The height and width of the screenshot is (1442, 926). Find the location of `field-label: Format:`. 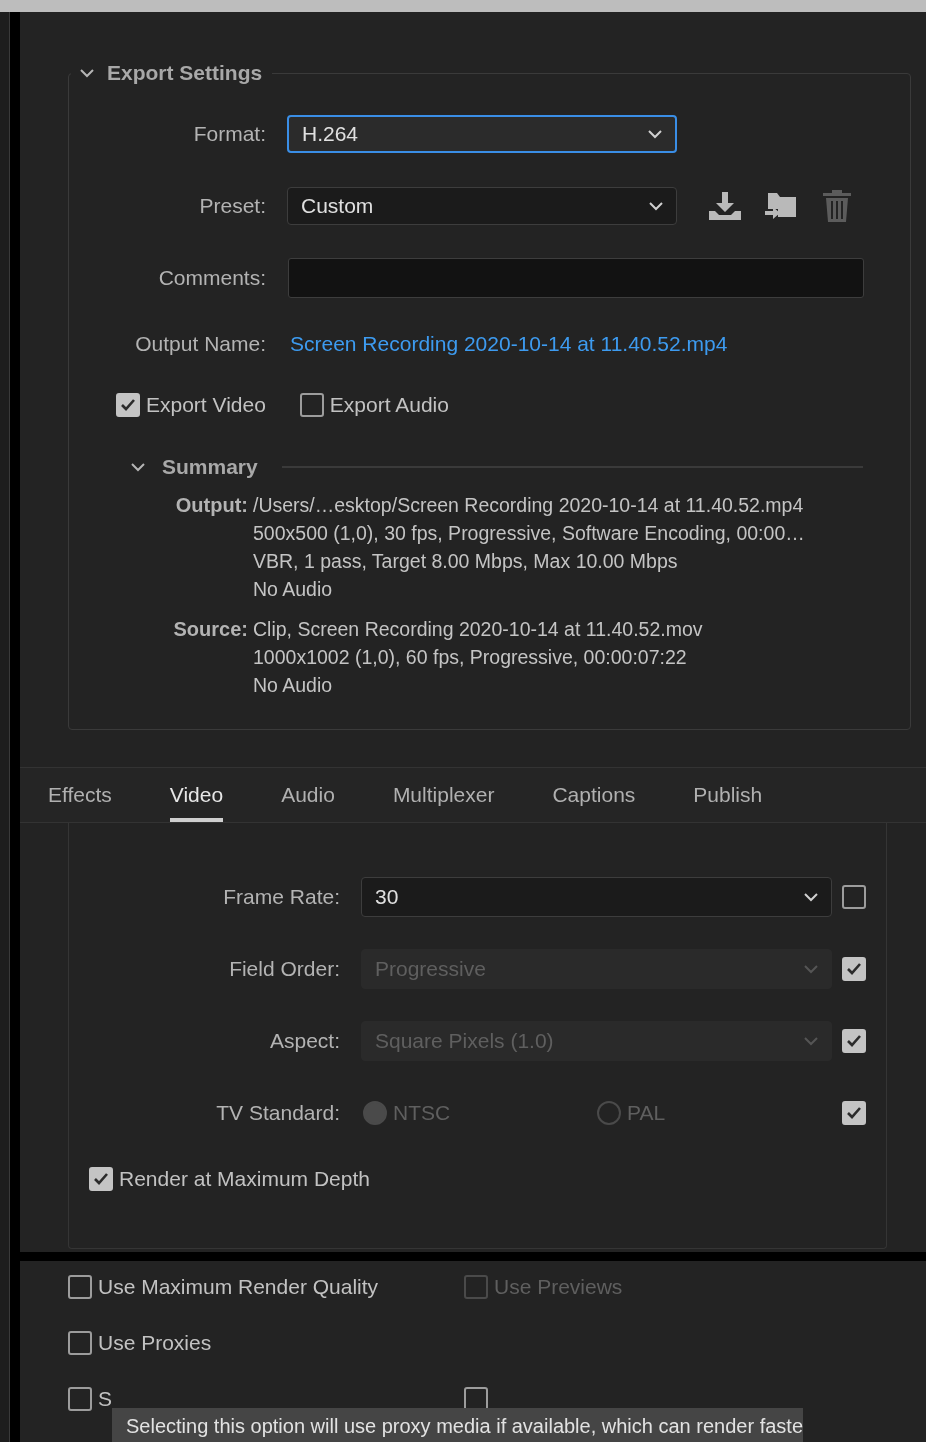

field-label: Format: is located at coordinates (229, 134).